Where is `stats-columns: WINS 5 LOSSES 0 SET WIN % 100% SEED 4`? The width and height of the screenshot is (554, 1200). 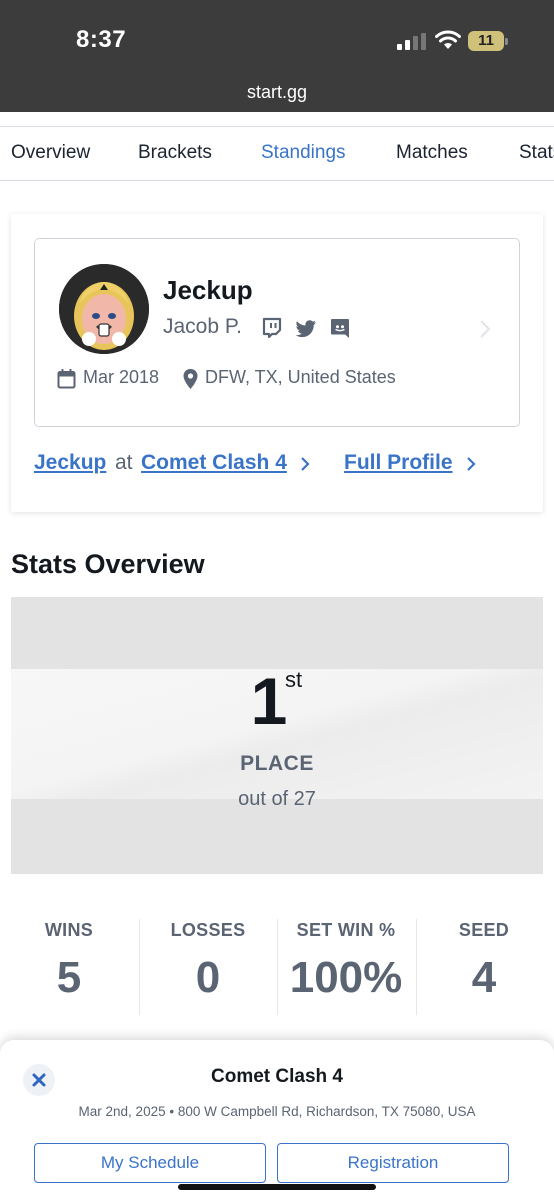
stats-columns: WINS 5 LOSSES 0 SET WIN % 100% SEED 4 is located at coordinates (277, 957).